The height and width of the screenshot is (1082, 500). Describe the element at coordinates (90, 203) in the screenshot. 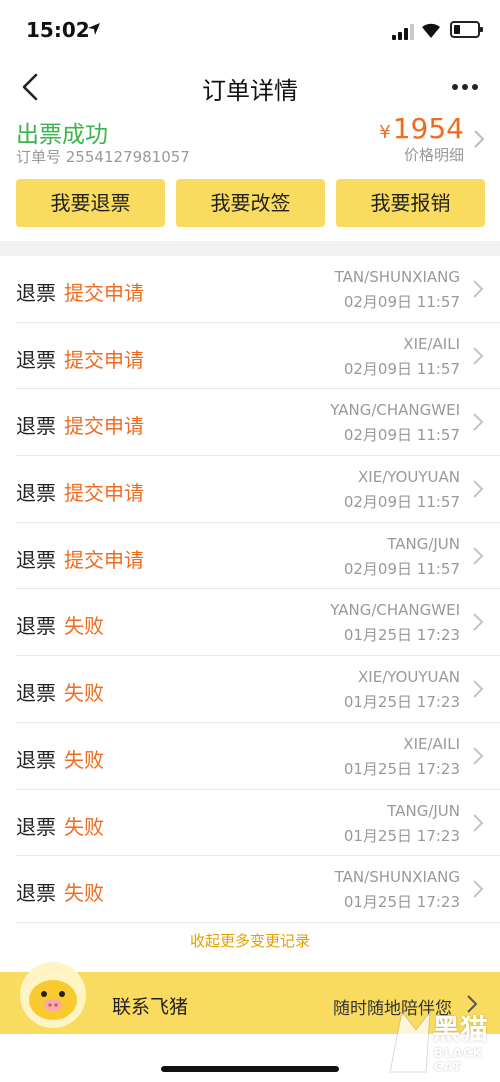

I see `refund-button: 我要退票` at that location.